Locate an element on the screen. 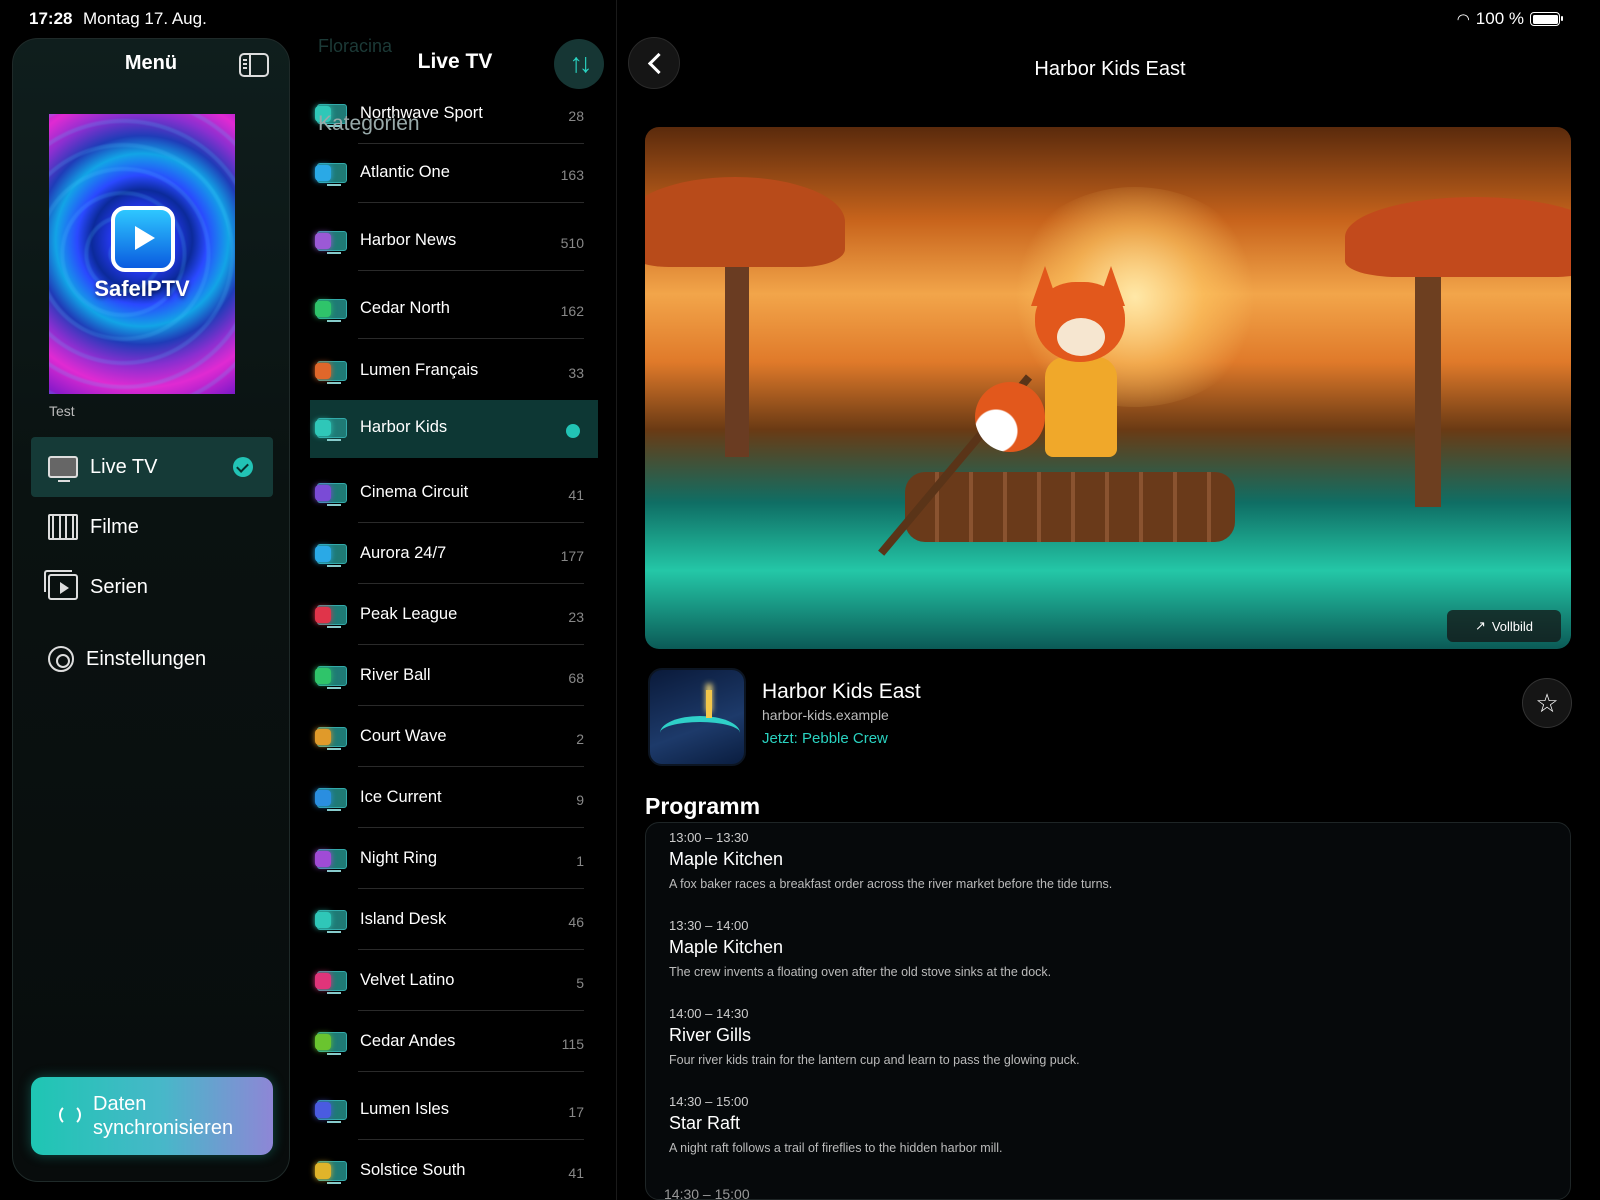 The height and width of the screenshot is (1200, 1600). channel-name: Solstice South is located at coordinates (413, 1170).